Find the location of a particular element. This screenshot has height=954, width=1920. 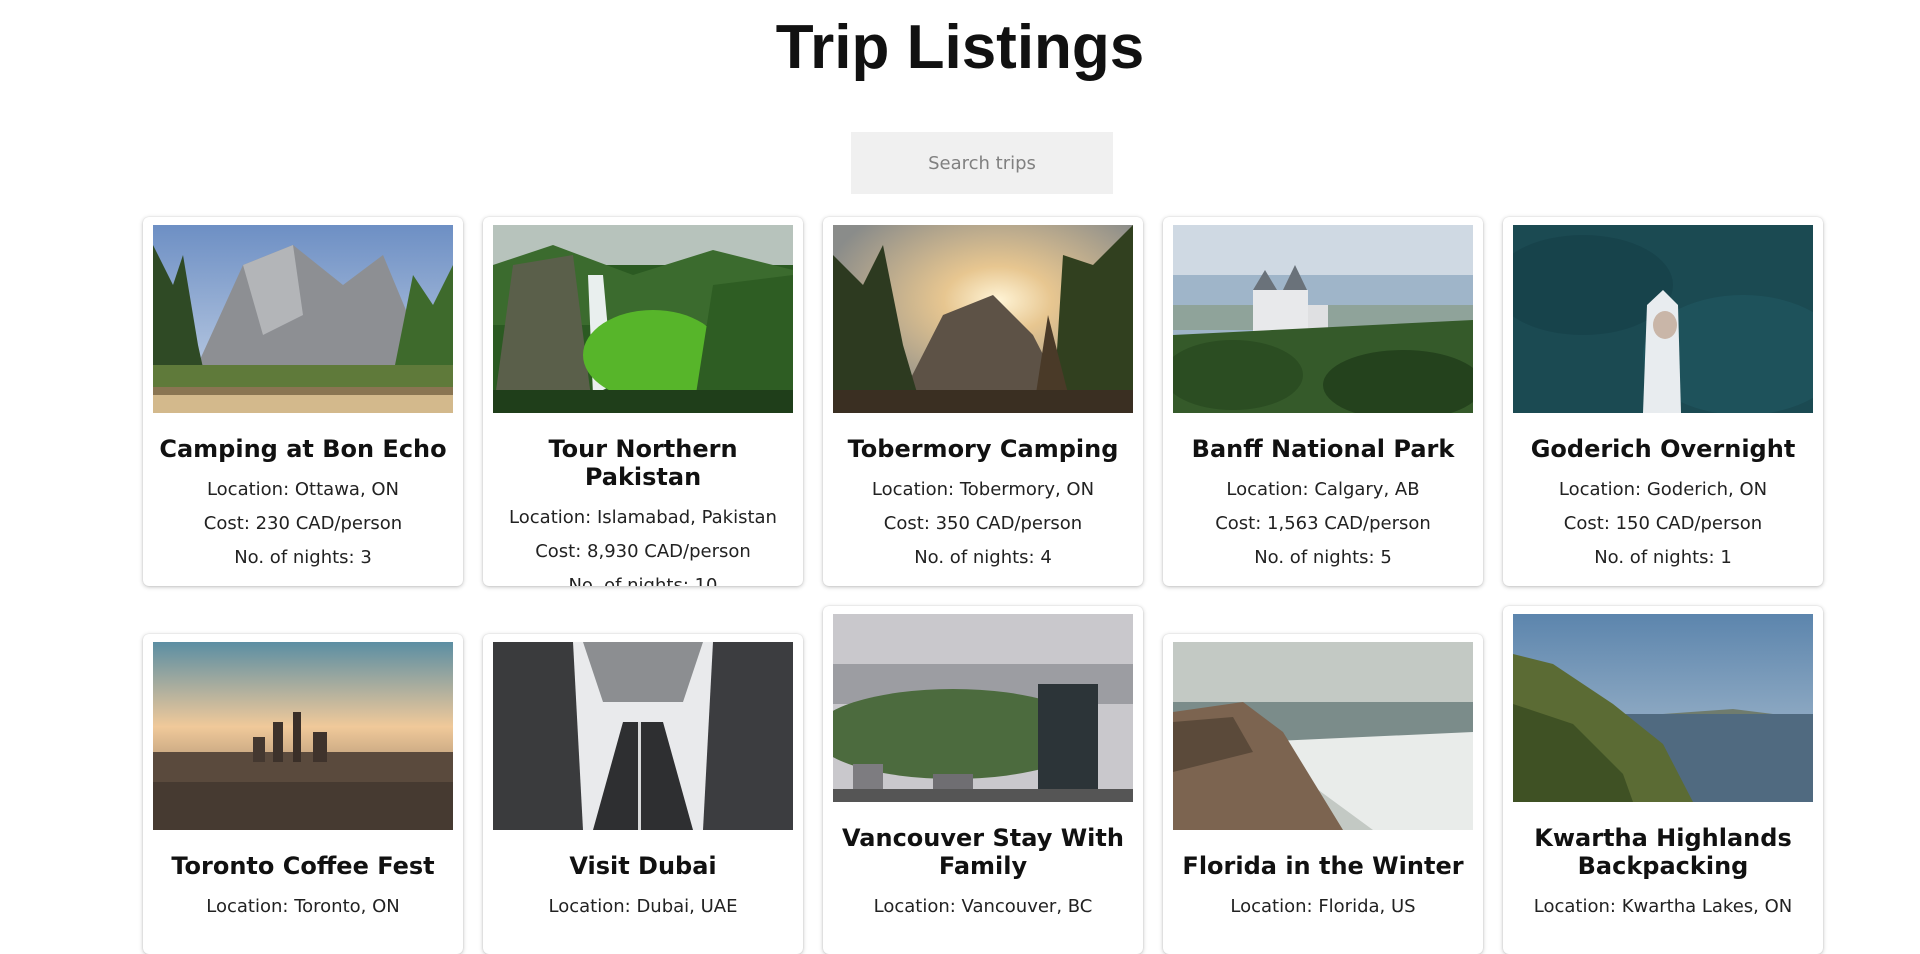

trip-location: Location: Toronto, ON is located at coordinates (303, 906).